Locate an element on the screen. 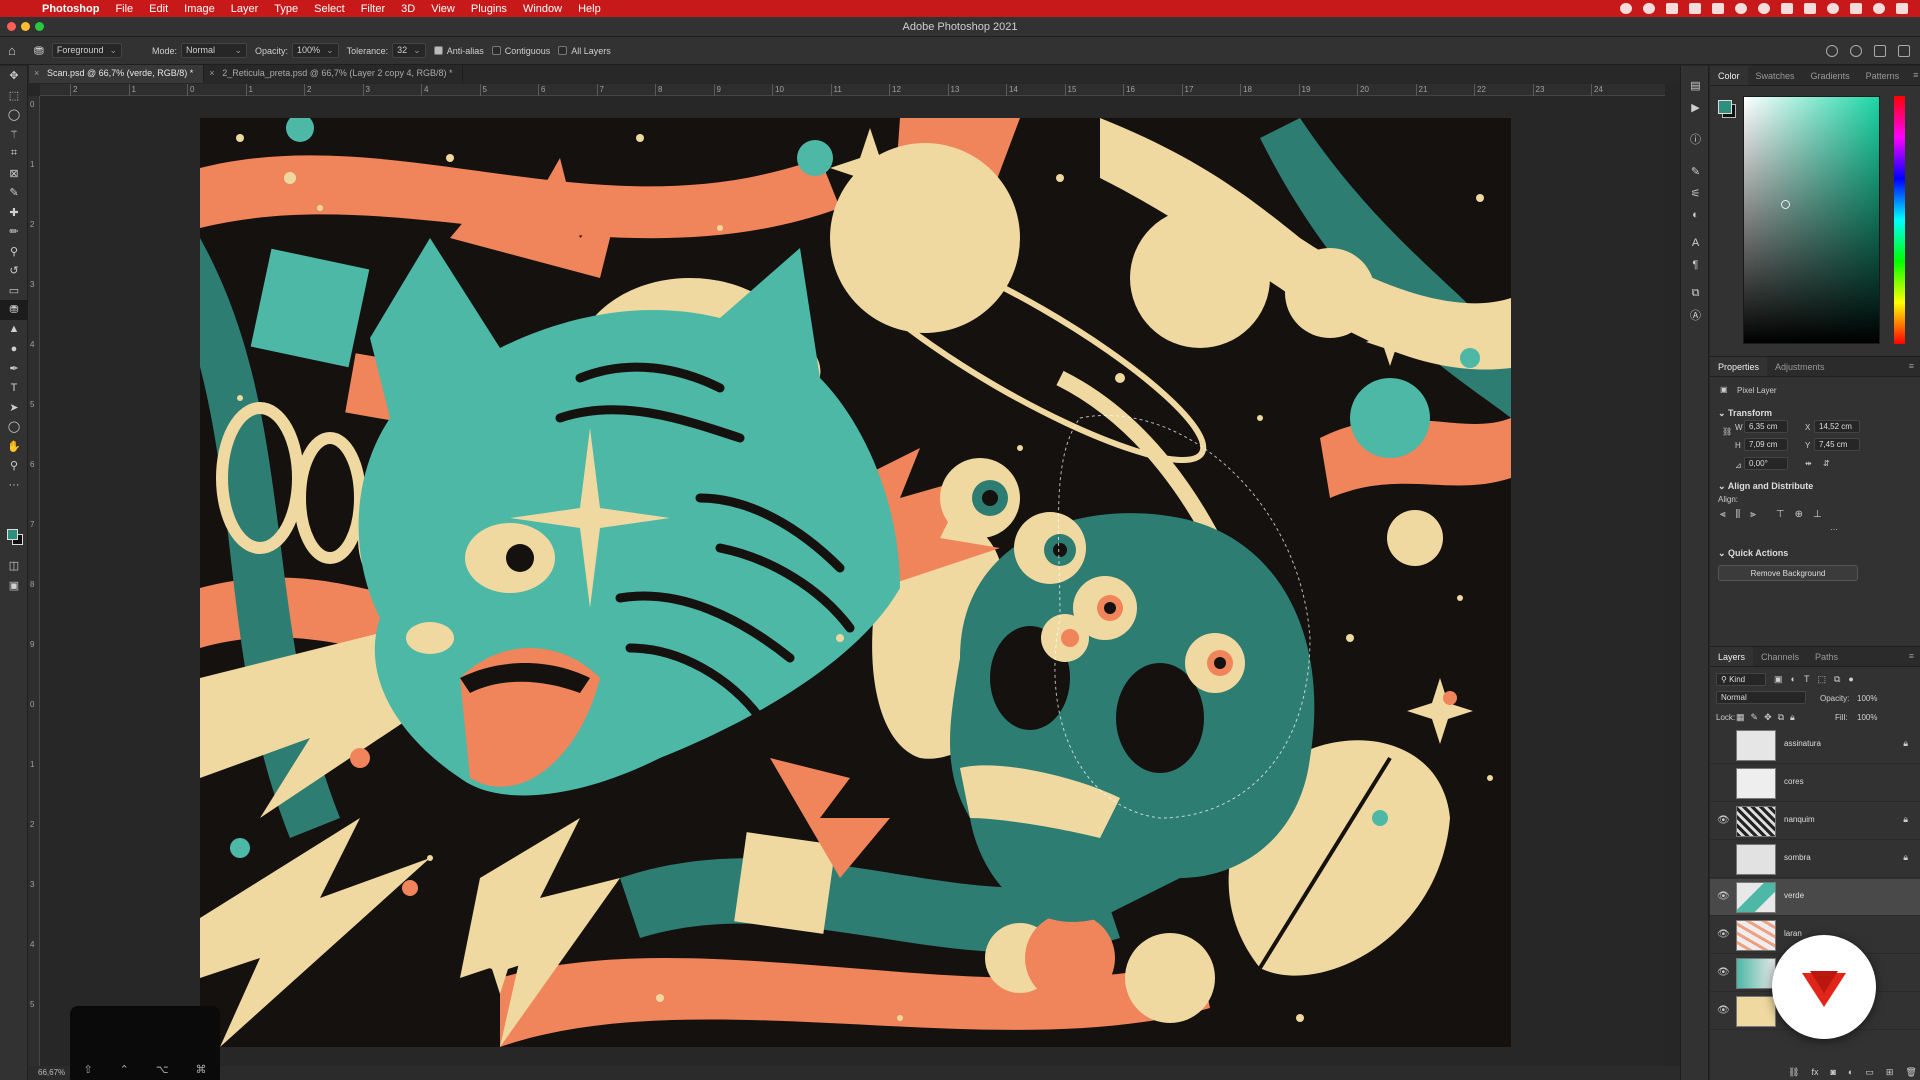 The height and width of the screenshot is (1080, 1920). tab-properties: Properties is located at coordinates (1739, 366).